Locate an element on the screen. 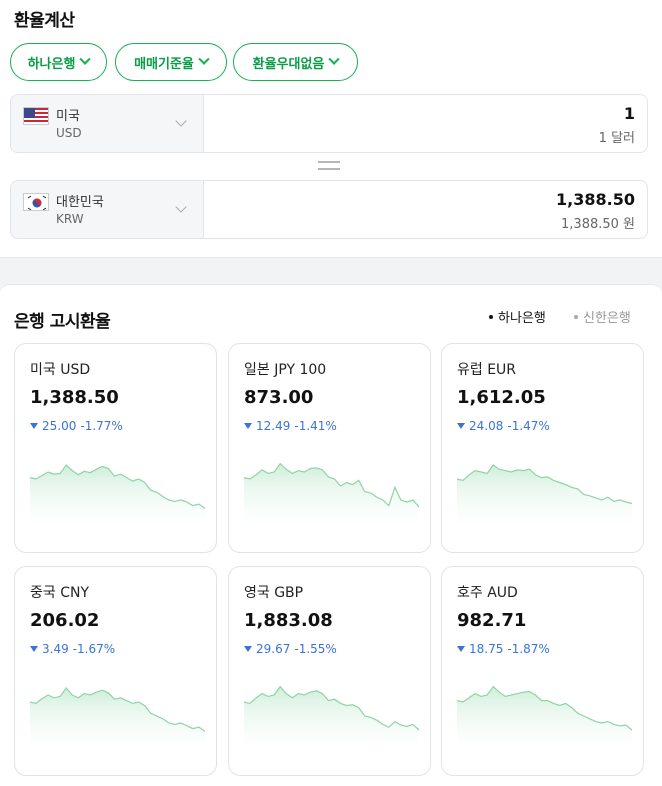  card-change: 3.49 -1.67% is located at coordinates (72, 649).